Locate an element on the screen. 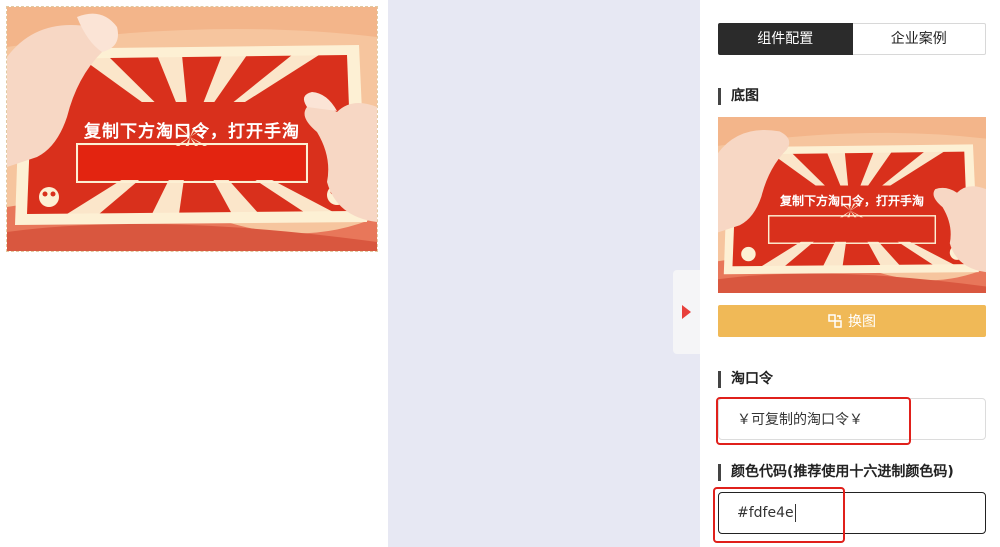 Image resolution: width=1000 pixels, height=547 pixels. color-code-title: 颜色代码(推荐使用十六进制颜色码) is located at coordinates (836, 472).